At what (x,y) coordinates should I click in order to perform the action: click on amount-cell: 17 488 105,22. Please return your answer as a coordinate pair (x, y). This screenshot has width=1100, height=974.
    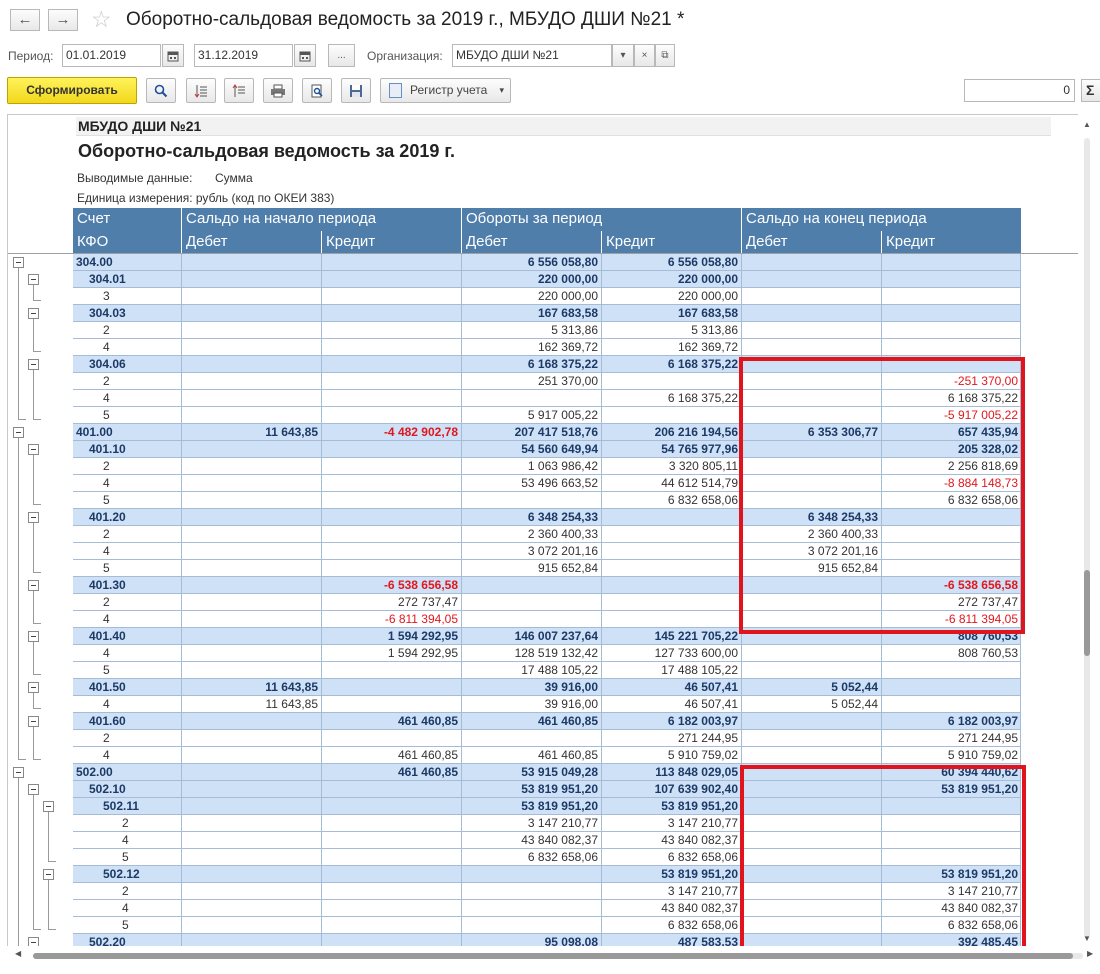
    Looking at the image, I should click on (671, 670).